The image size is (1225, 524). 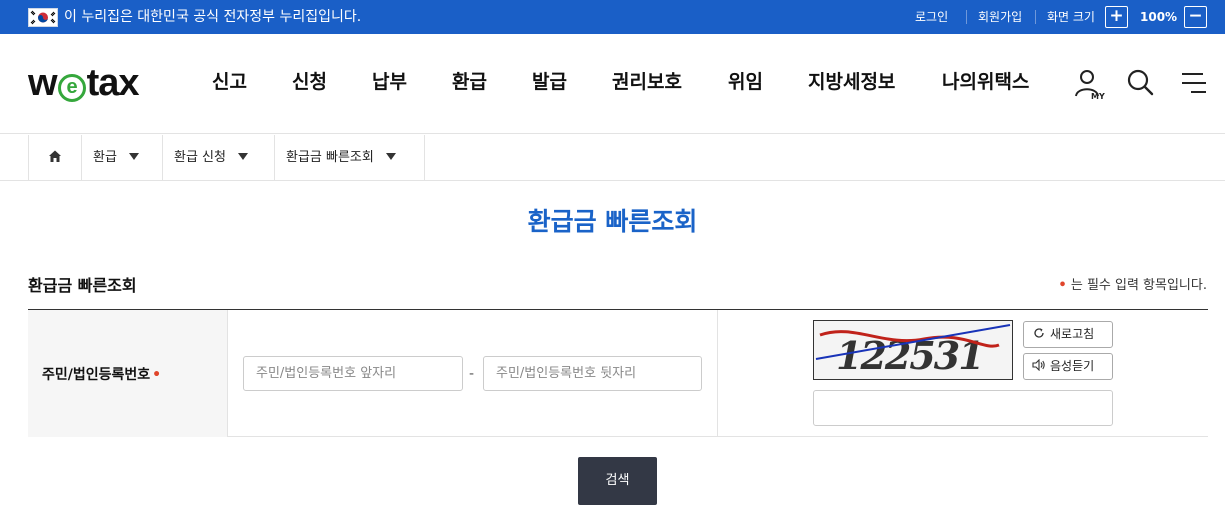 What do you see at coordinates (469, 82) in the screenshot?
I see `gnb-refund: 환급` at bounding box center [469, 82].